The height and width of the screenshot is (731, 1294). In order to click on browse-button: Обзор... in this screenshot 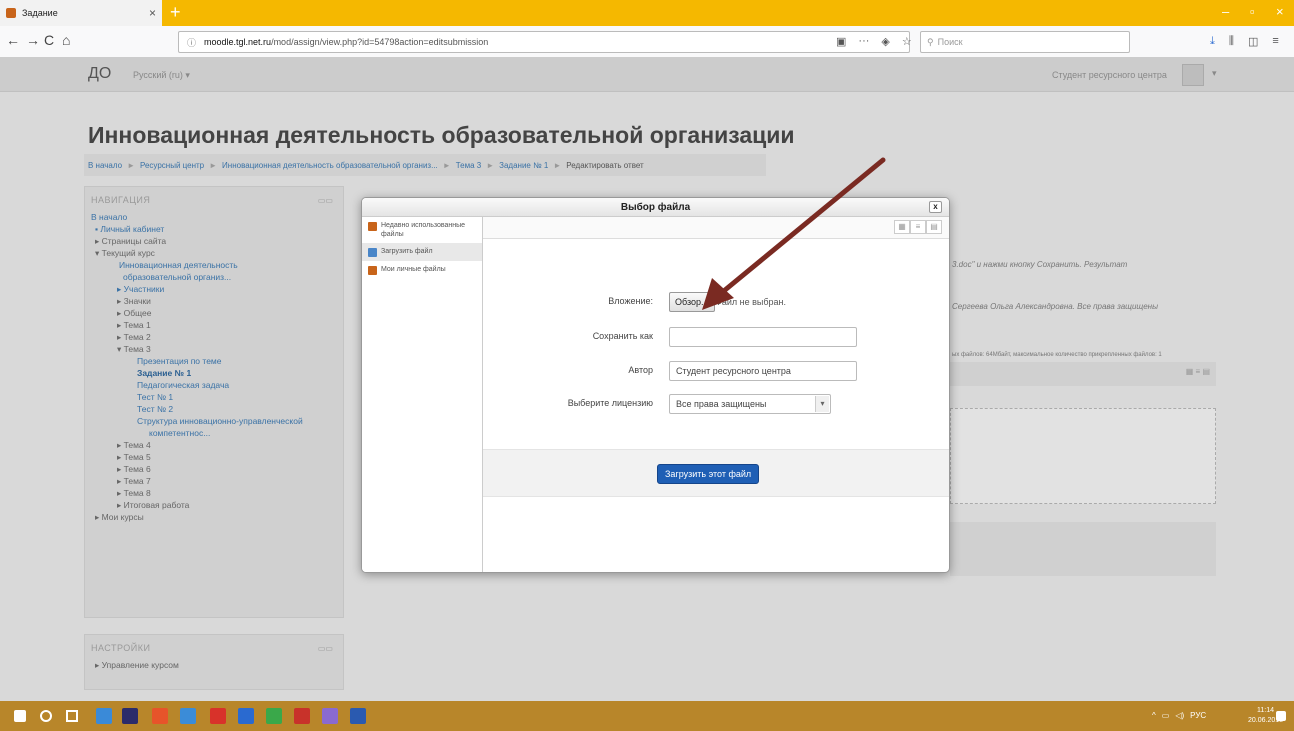, I will do `click(692, 302)`.